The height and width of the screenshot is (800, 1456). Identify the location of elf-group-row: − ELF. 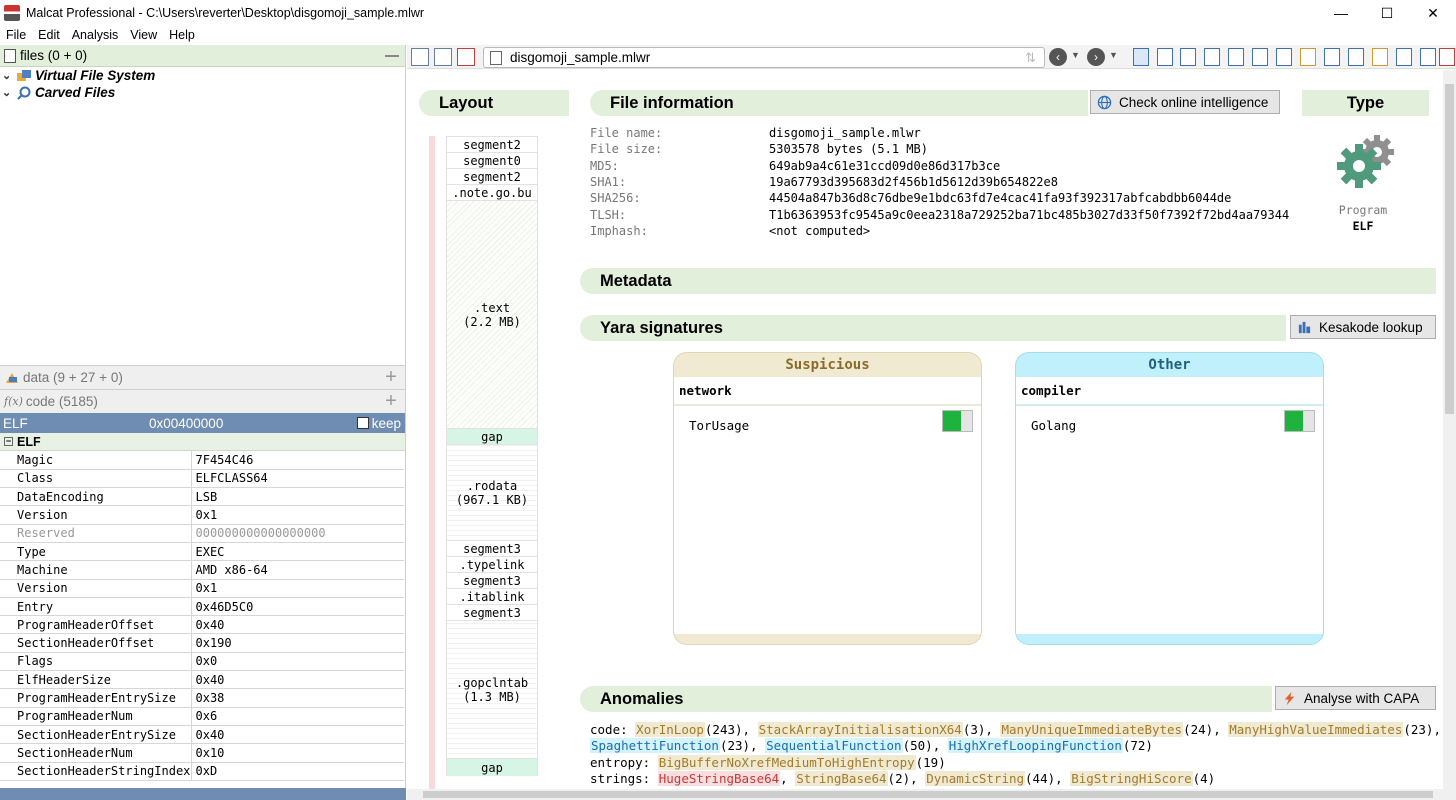
(202, 442).